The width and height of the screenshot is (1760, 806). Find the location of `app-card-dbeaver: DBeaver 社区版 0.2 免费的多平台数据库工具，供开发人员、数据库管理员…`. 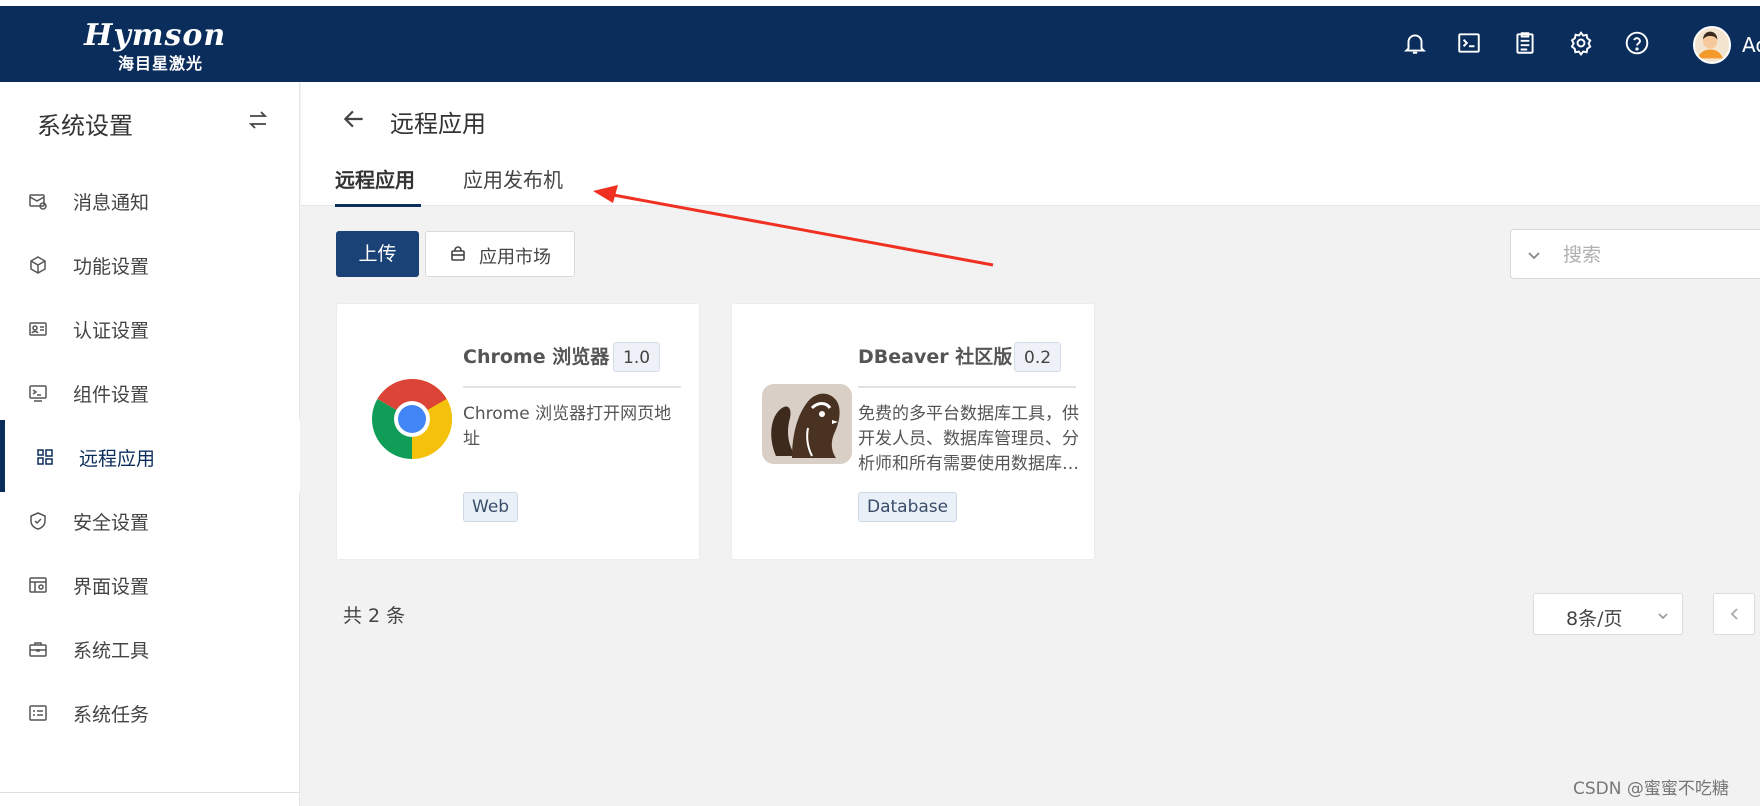

app-card-dbeaver: DBeaver 社区版 0.2 免费的多平台数据库工具，供开发人员、数据库管理员… is located at coordinates (913, 431).